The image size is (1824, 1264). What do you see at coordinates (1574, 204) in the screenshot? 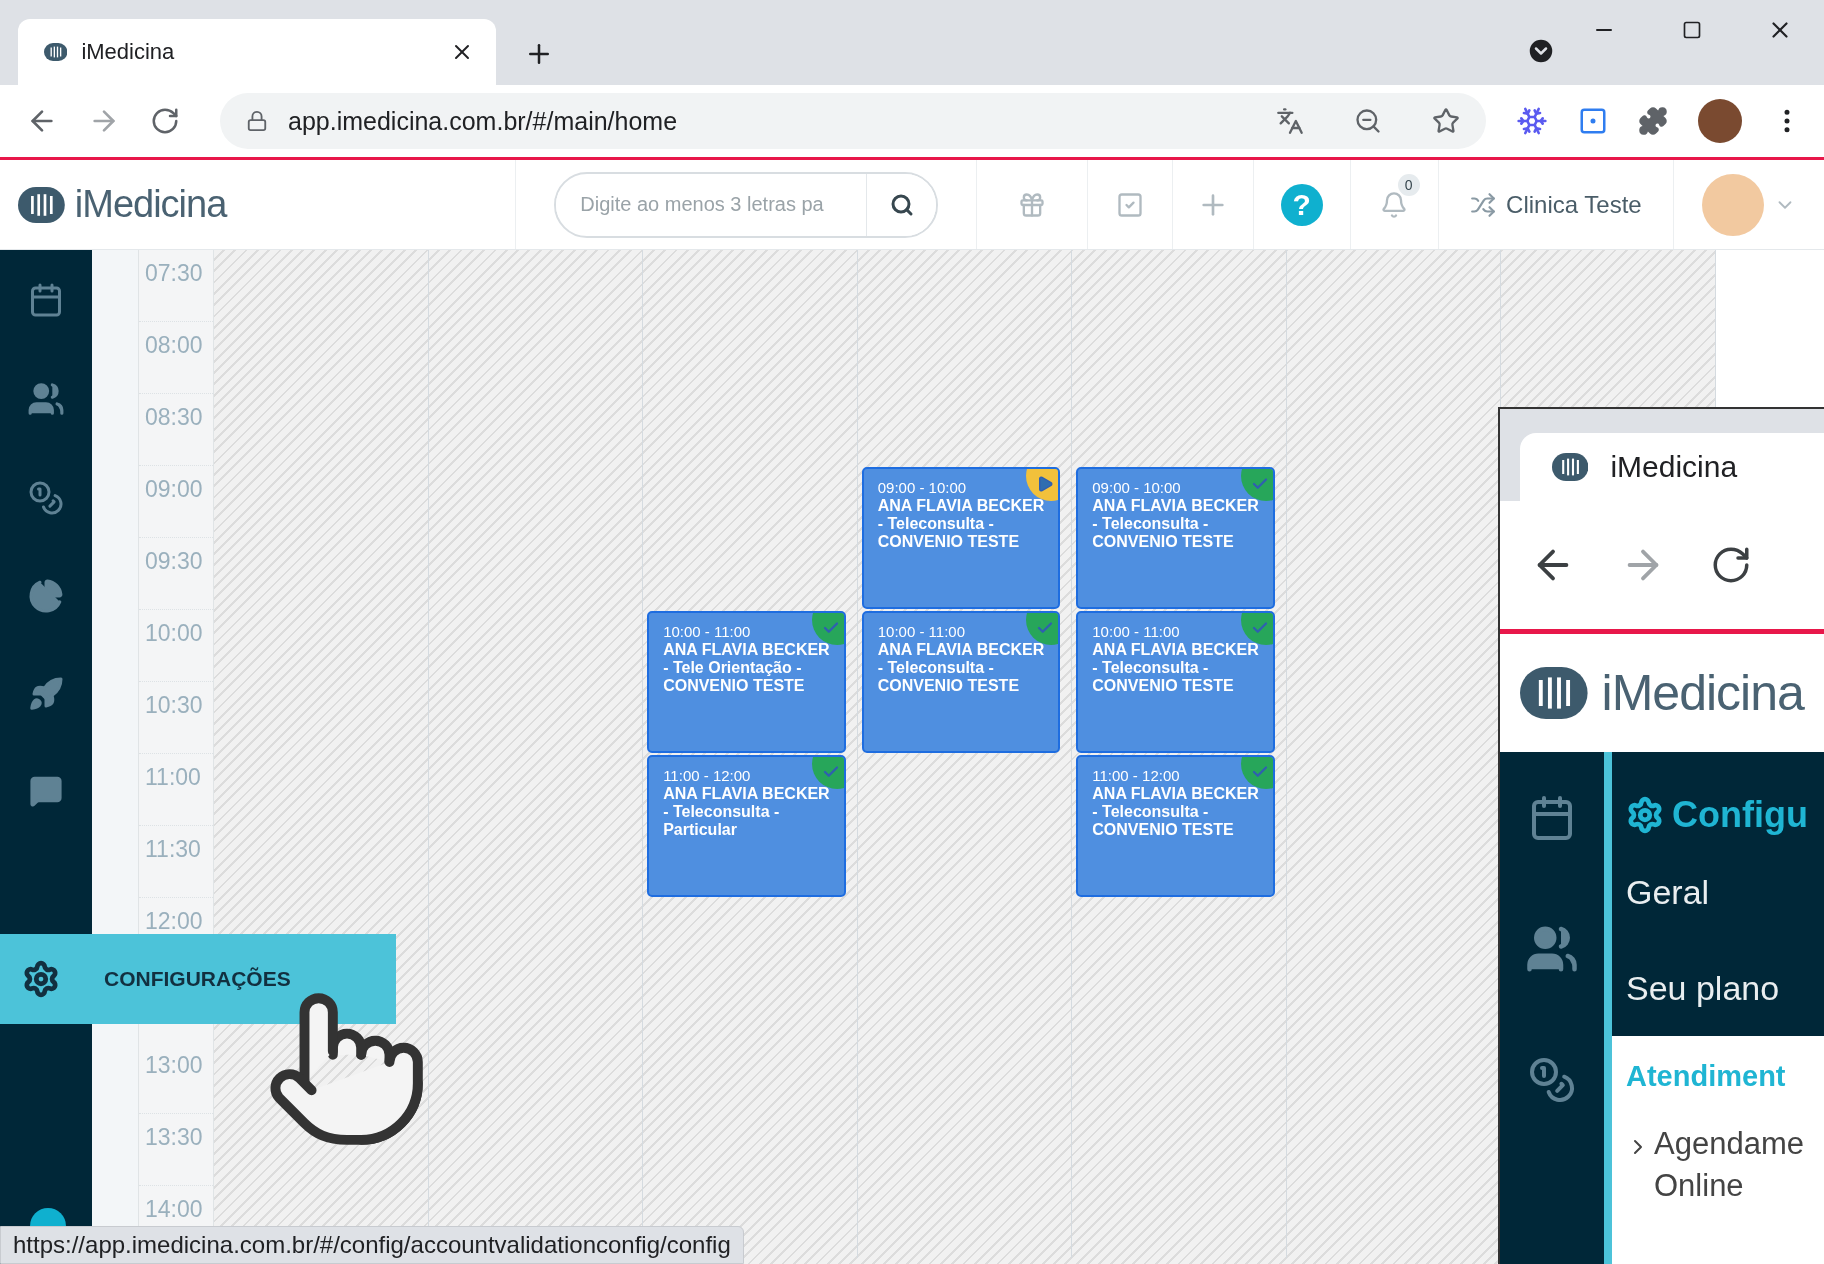
I see `clinic-name: Clinica Teste` at bounding box center [1574, 204].